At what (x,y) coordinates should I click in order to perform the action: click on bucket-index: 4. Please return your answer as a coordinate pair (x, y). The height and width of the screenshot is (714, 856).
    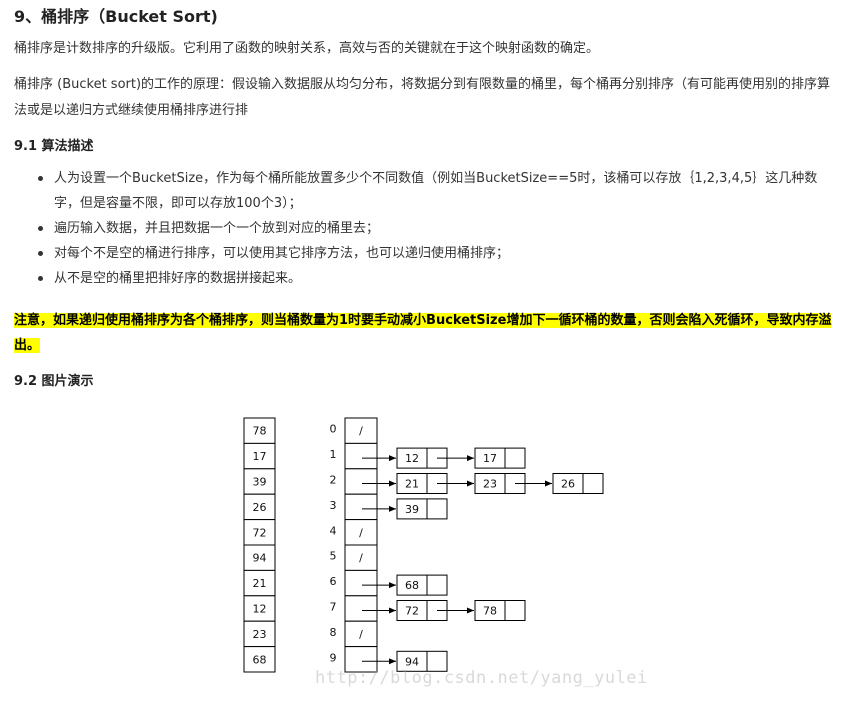
    Looking at the image, I should click on (333, 530).